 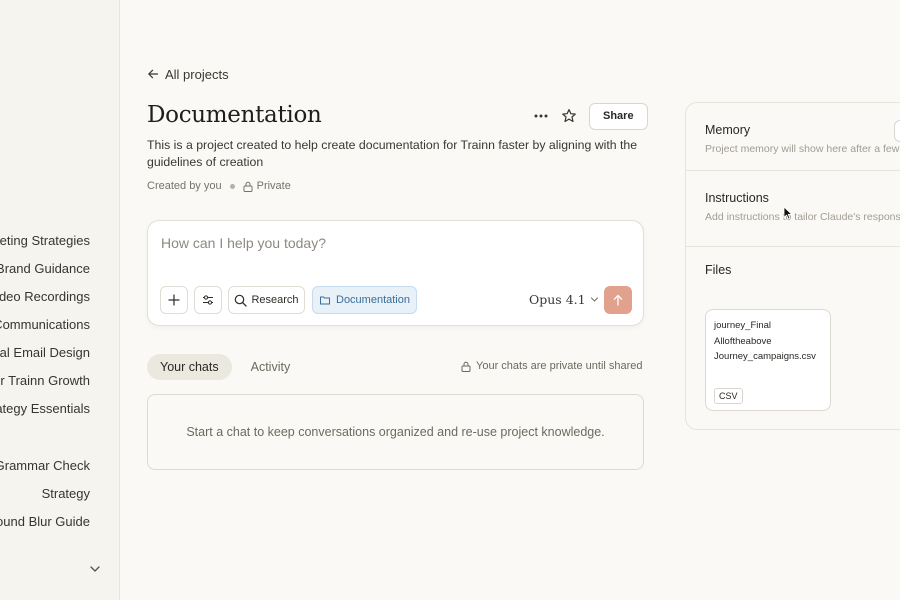 I want to click on chat-tabs: Your chats Activity, so click(x=225, y=367).